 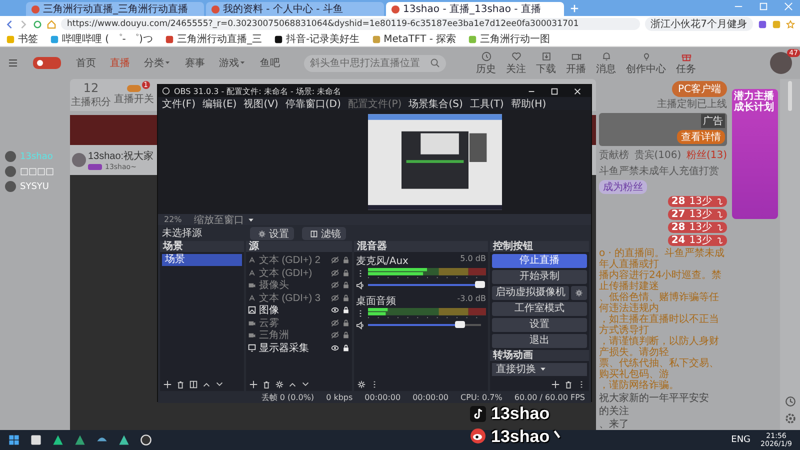 I want to click on news-ticker: 浙江小伙花7个月健身, so click(x=698, y=24).